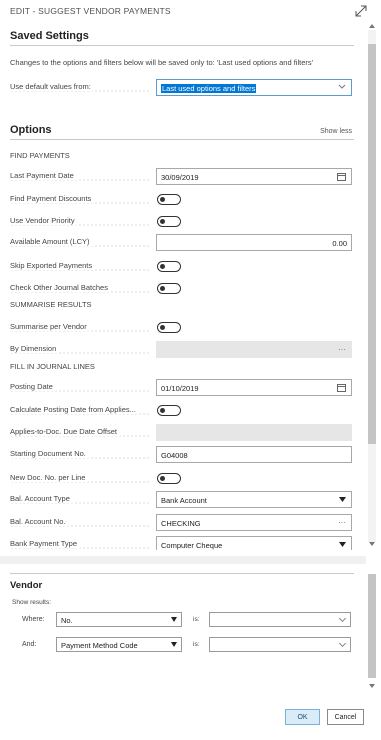  Describe the element at coordinates (67, 620) in the screenshot. I see `where-field-value: No.` at that location.